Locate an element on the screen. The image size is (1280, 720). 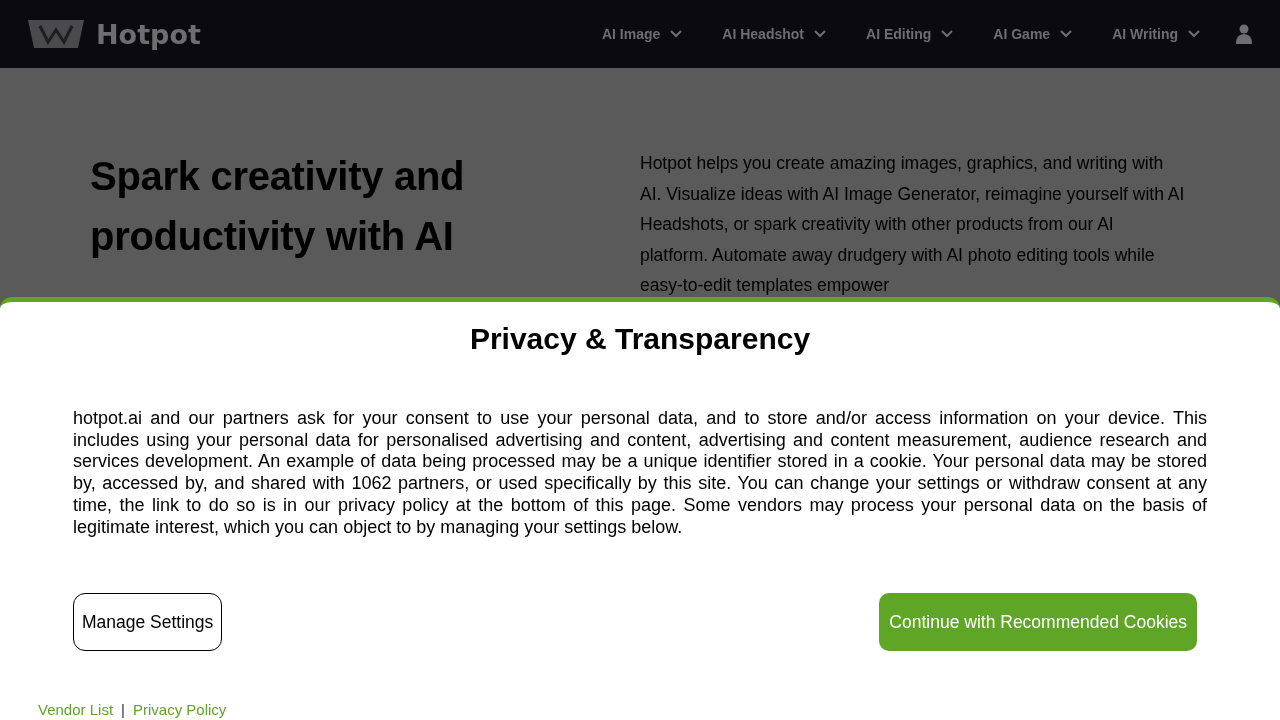
accept-button: Continue with Recommended Cookies is located at coordinates (1038, 622).